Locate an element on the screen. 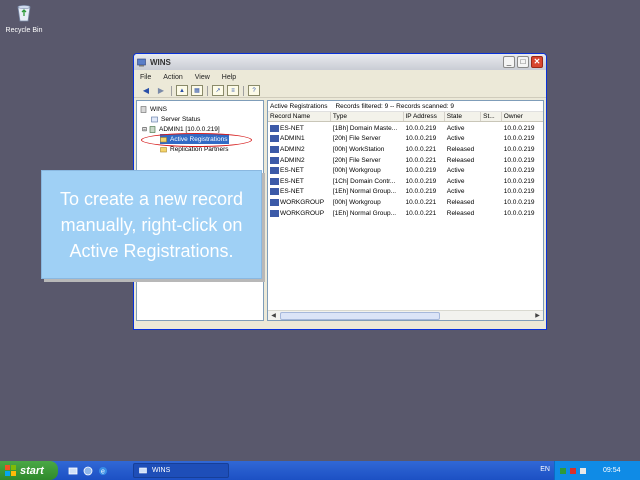  menu-file: File is located at coordinates (145, 77).